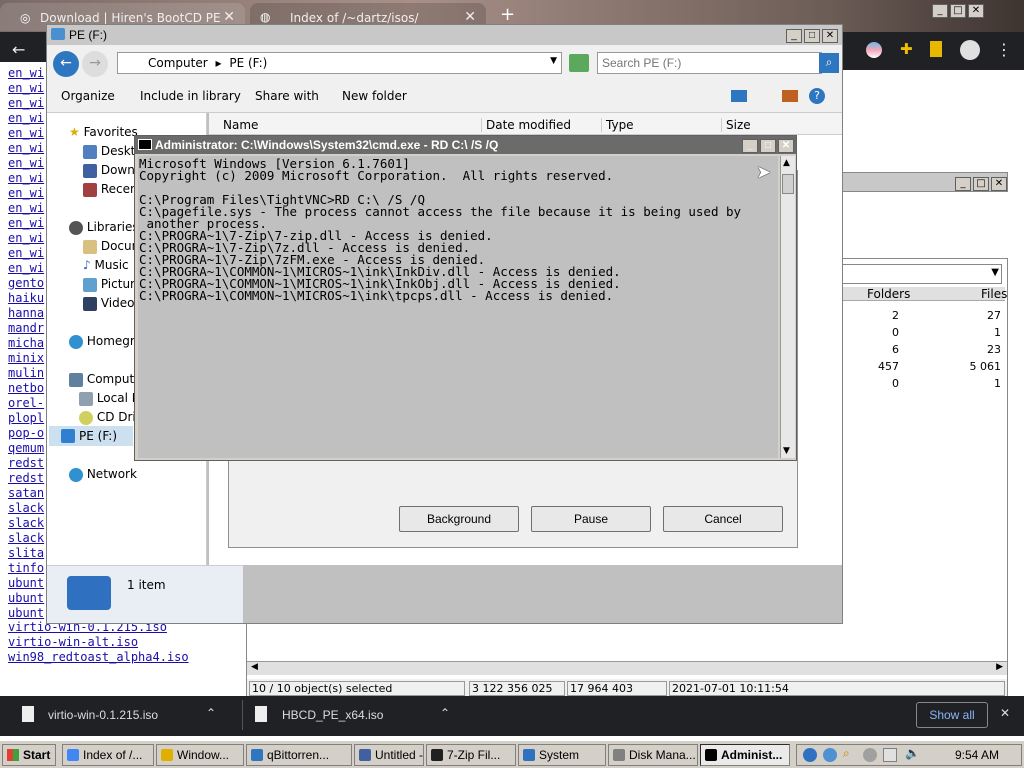 This screenshot has height=768, width=1024. I want to click on file-link: minix, so click(26, 358).